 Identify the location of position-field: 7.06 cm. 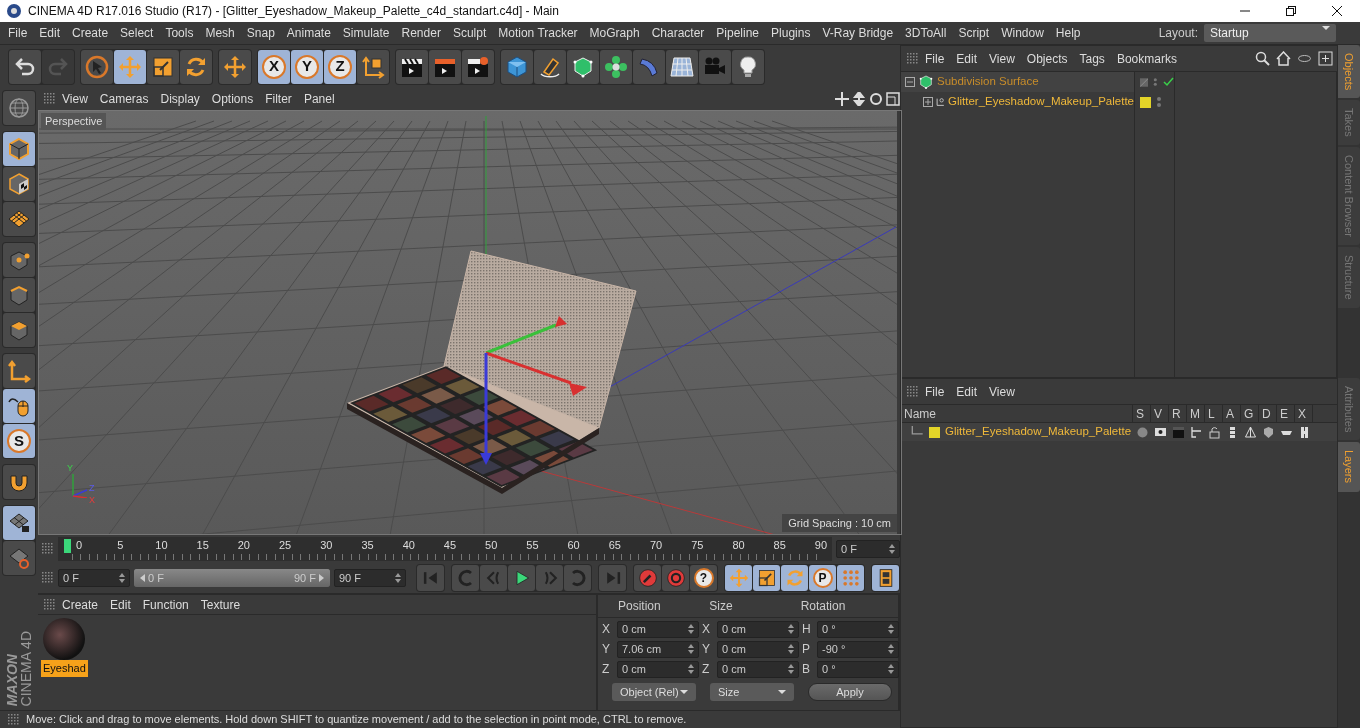
(658, 649).